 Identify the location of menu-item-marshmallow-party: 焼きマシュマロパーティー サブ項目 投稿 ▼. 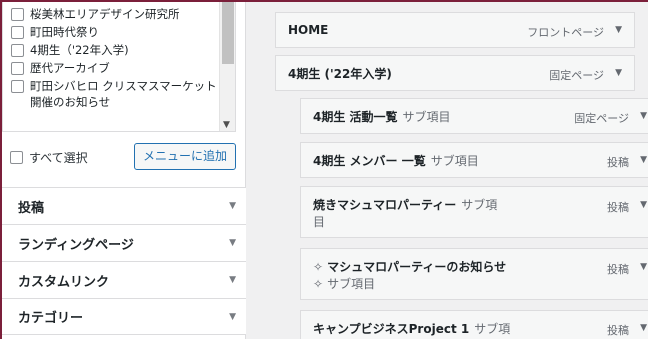
(474, 212).